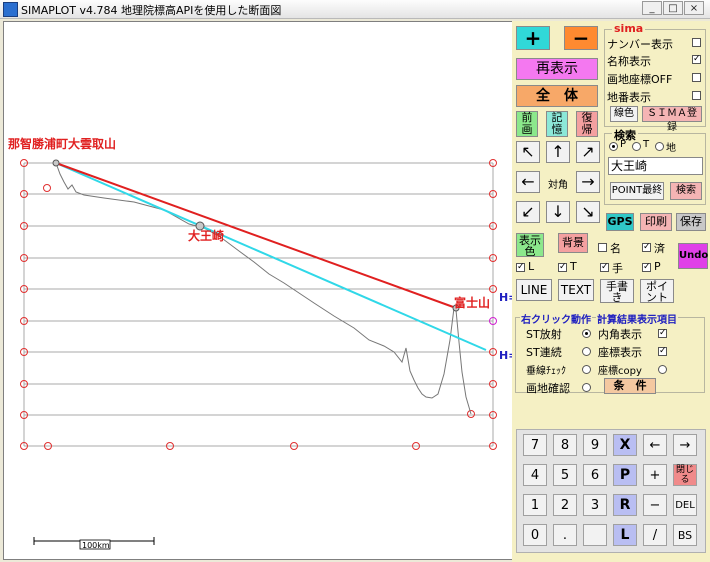 This screenshot has width=710, height=562. Describe the element at coordinates (151, 10) in the screenshot. I see `window-title: SIMAPLOT v4.784 地理院標高APIを使用した断面図` at that location.